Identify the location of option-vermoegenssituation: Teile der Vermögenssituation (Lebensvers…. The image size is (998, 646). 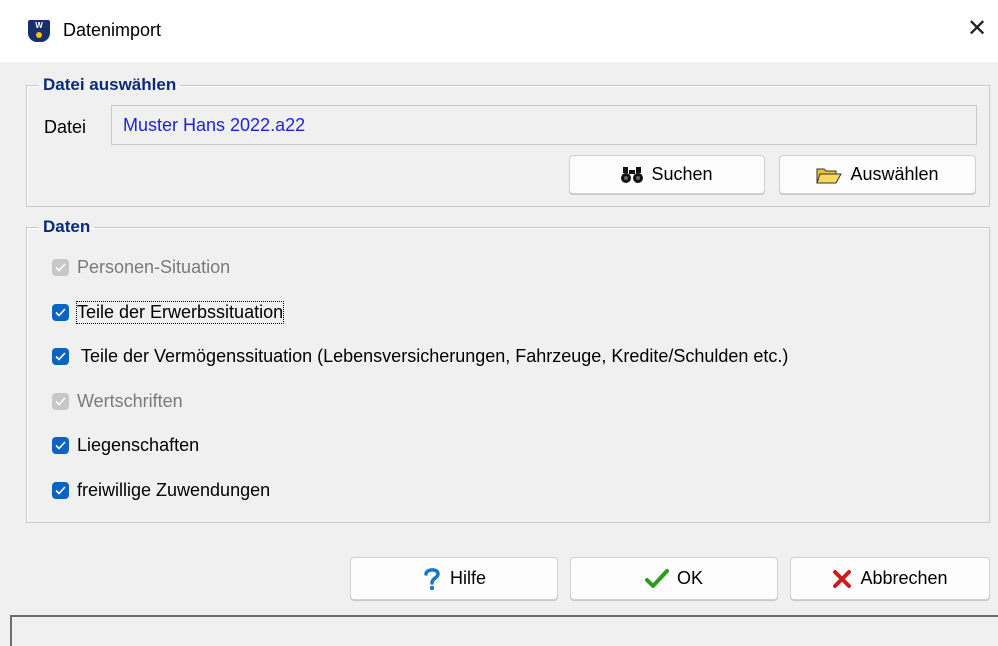
(420, 356).